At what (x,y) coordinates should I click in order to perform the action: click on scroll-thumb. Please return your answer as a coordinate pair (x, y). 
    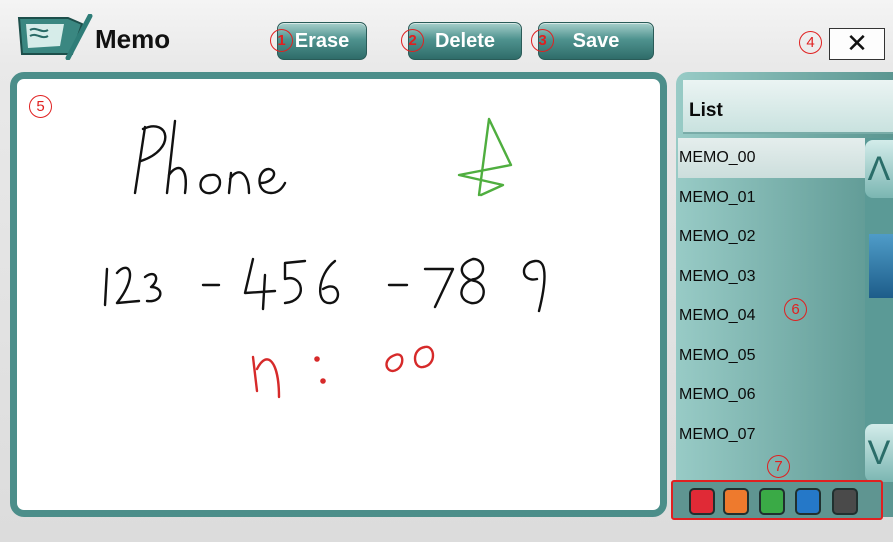
    Looking at the image, I should click on (881, 266).